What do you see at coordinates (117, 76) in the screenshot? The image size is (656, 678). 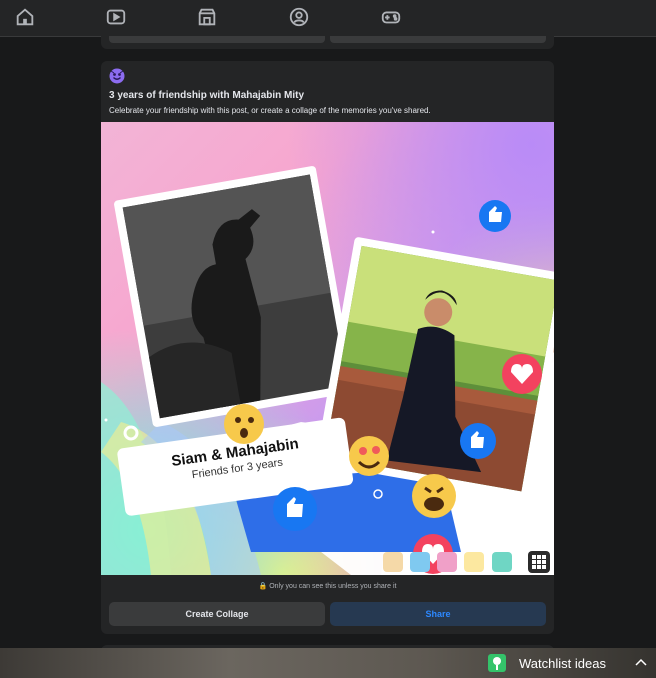 I see `friendship-emoji-icon` at bounding box center [117, 76].